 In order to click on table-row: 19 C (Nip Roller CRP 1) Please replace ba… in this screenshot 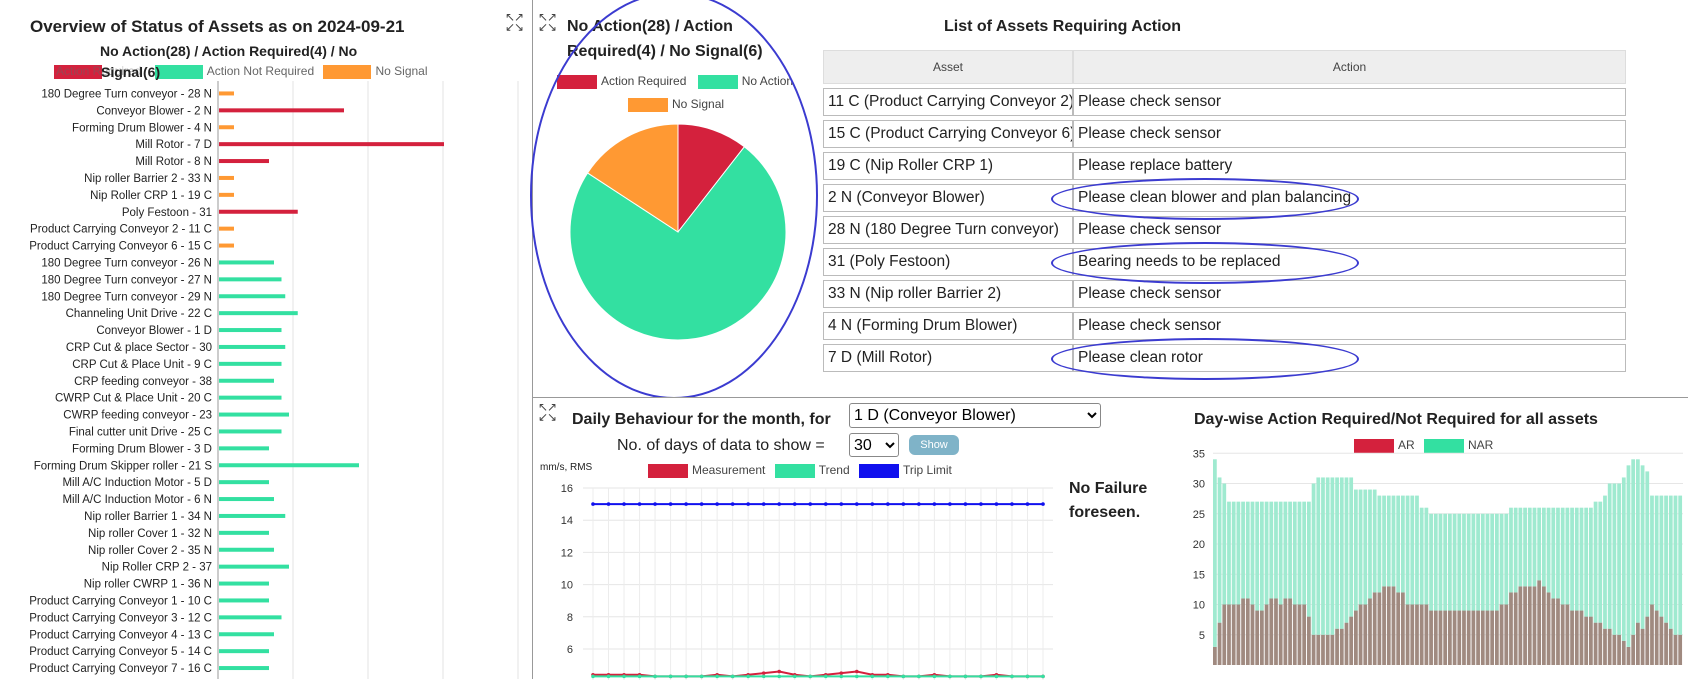, I will do `click(1224, 166)`.